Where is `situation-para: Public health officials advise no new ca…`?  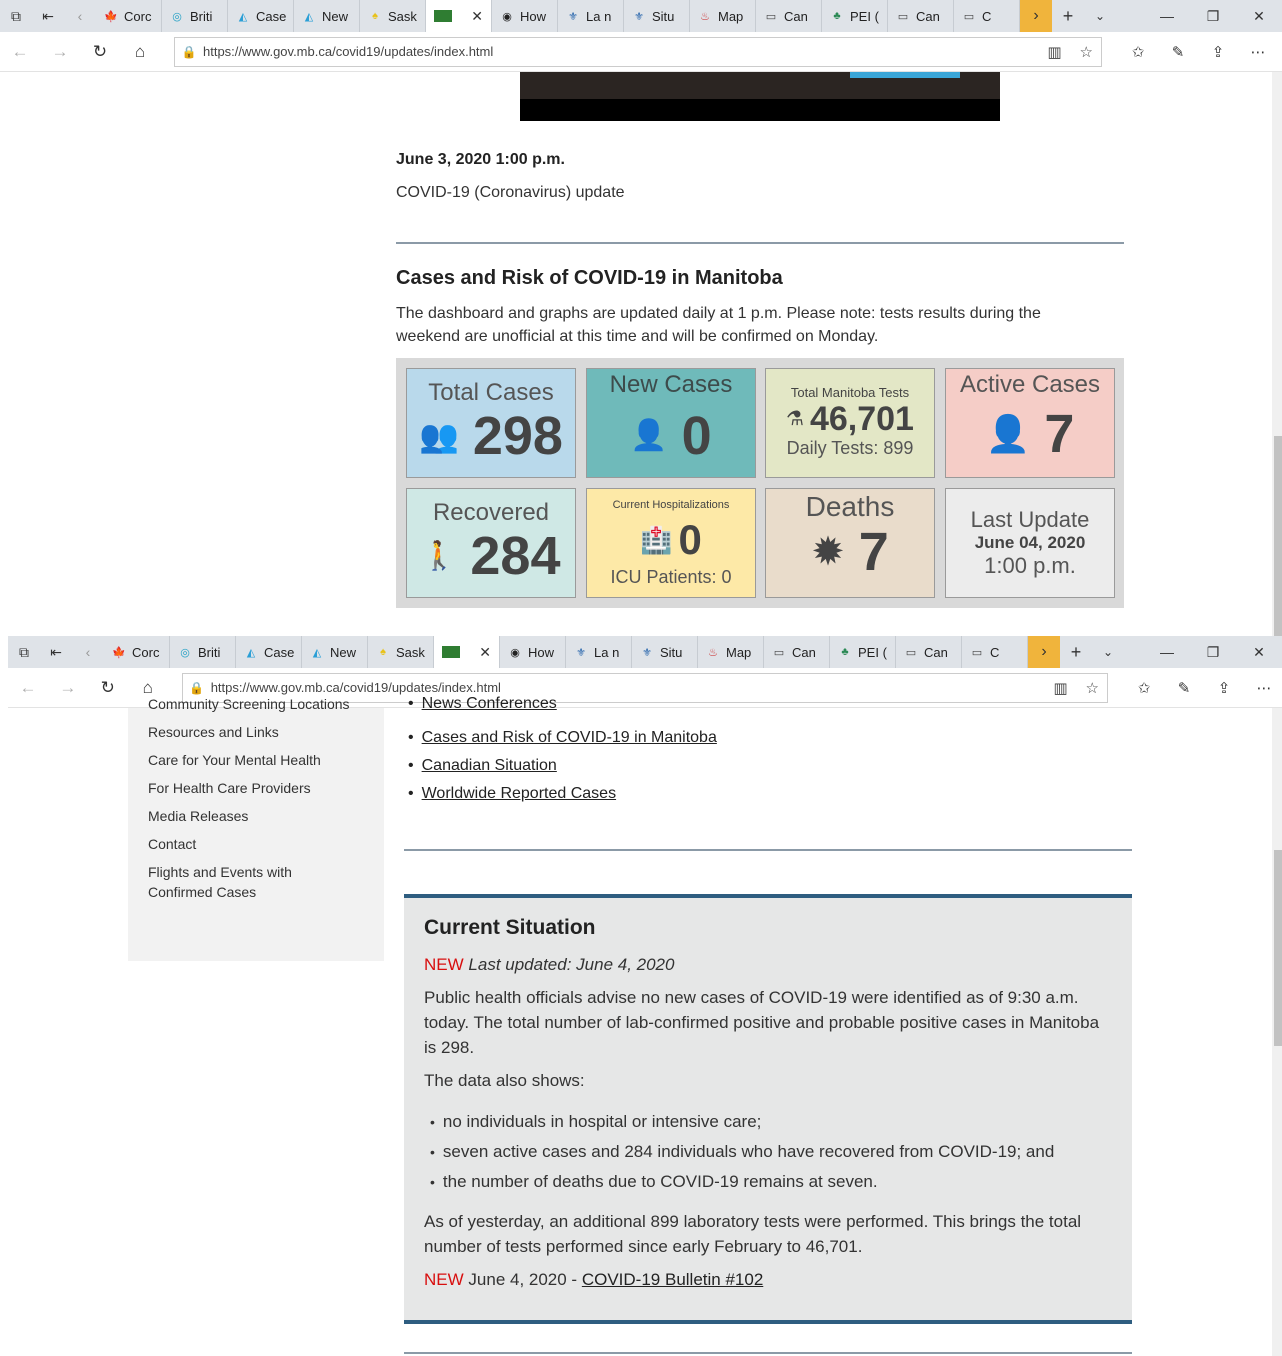
situation-para: Public health officials advise no new ca… is located at coordinates (762, 1022).